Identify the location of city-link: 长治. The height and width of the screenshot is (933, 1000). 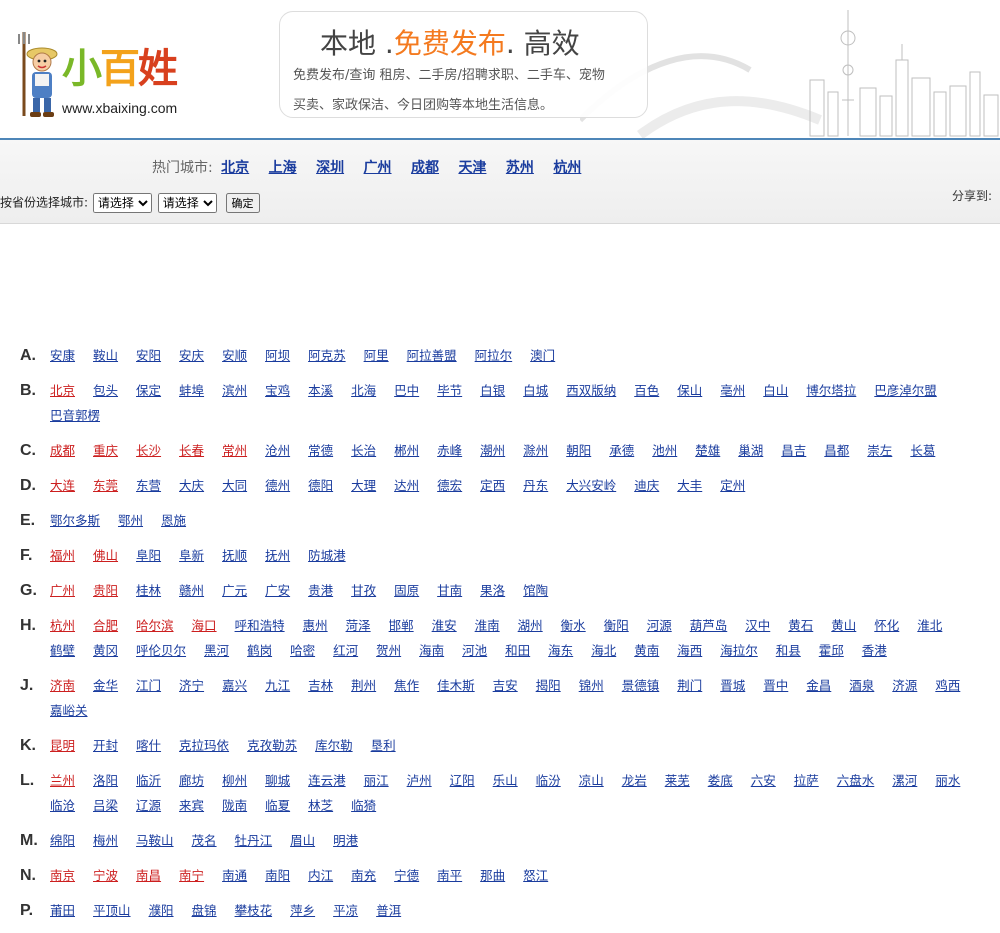
(363, 450).